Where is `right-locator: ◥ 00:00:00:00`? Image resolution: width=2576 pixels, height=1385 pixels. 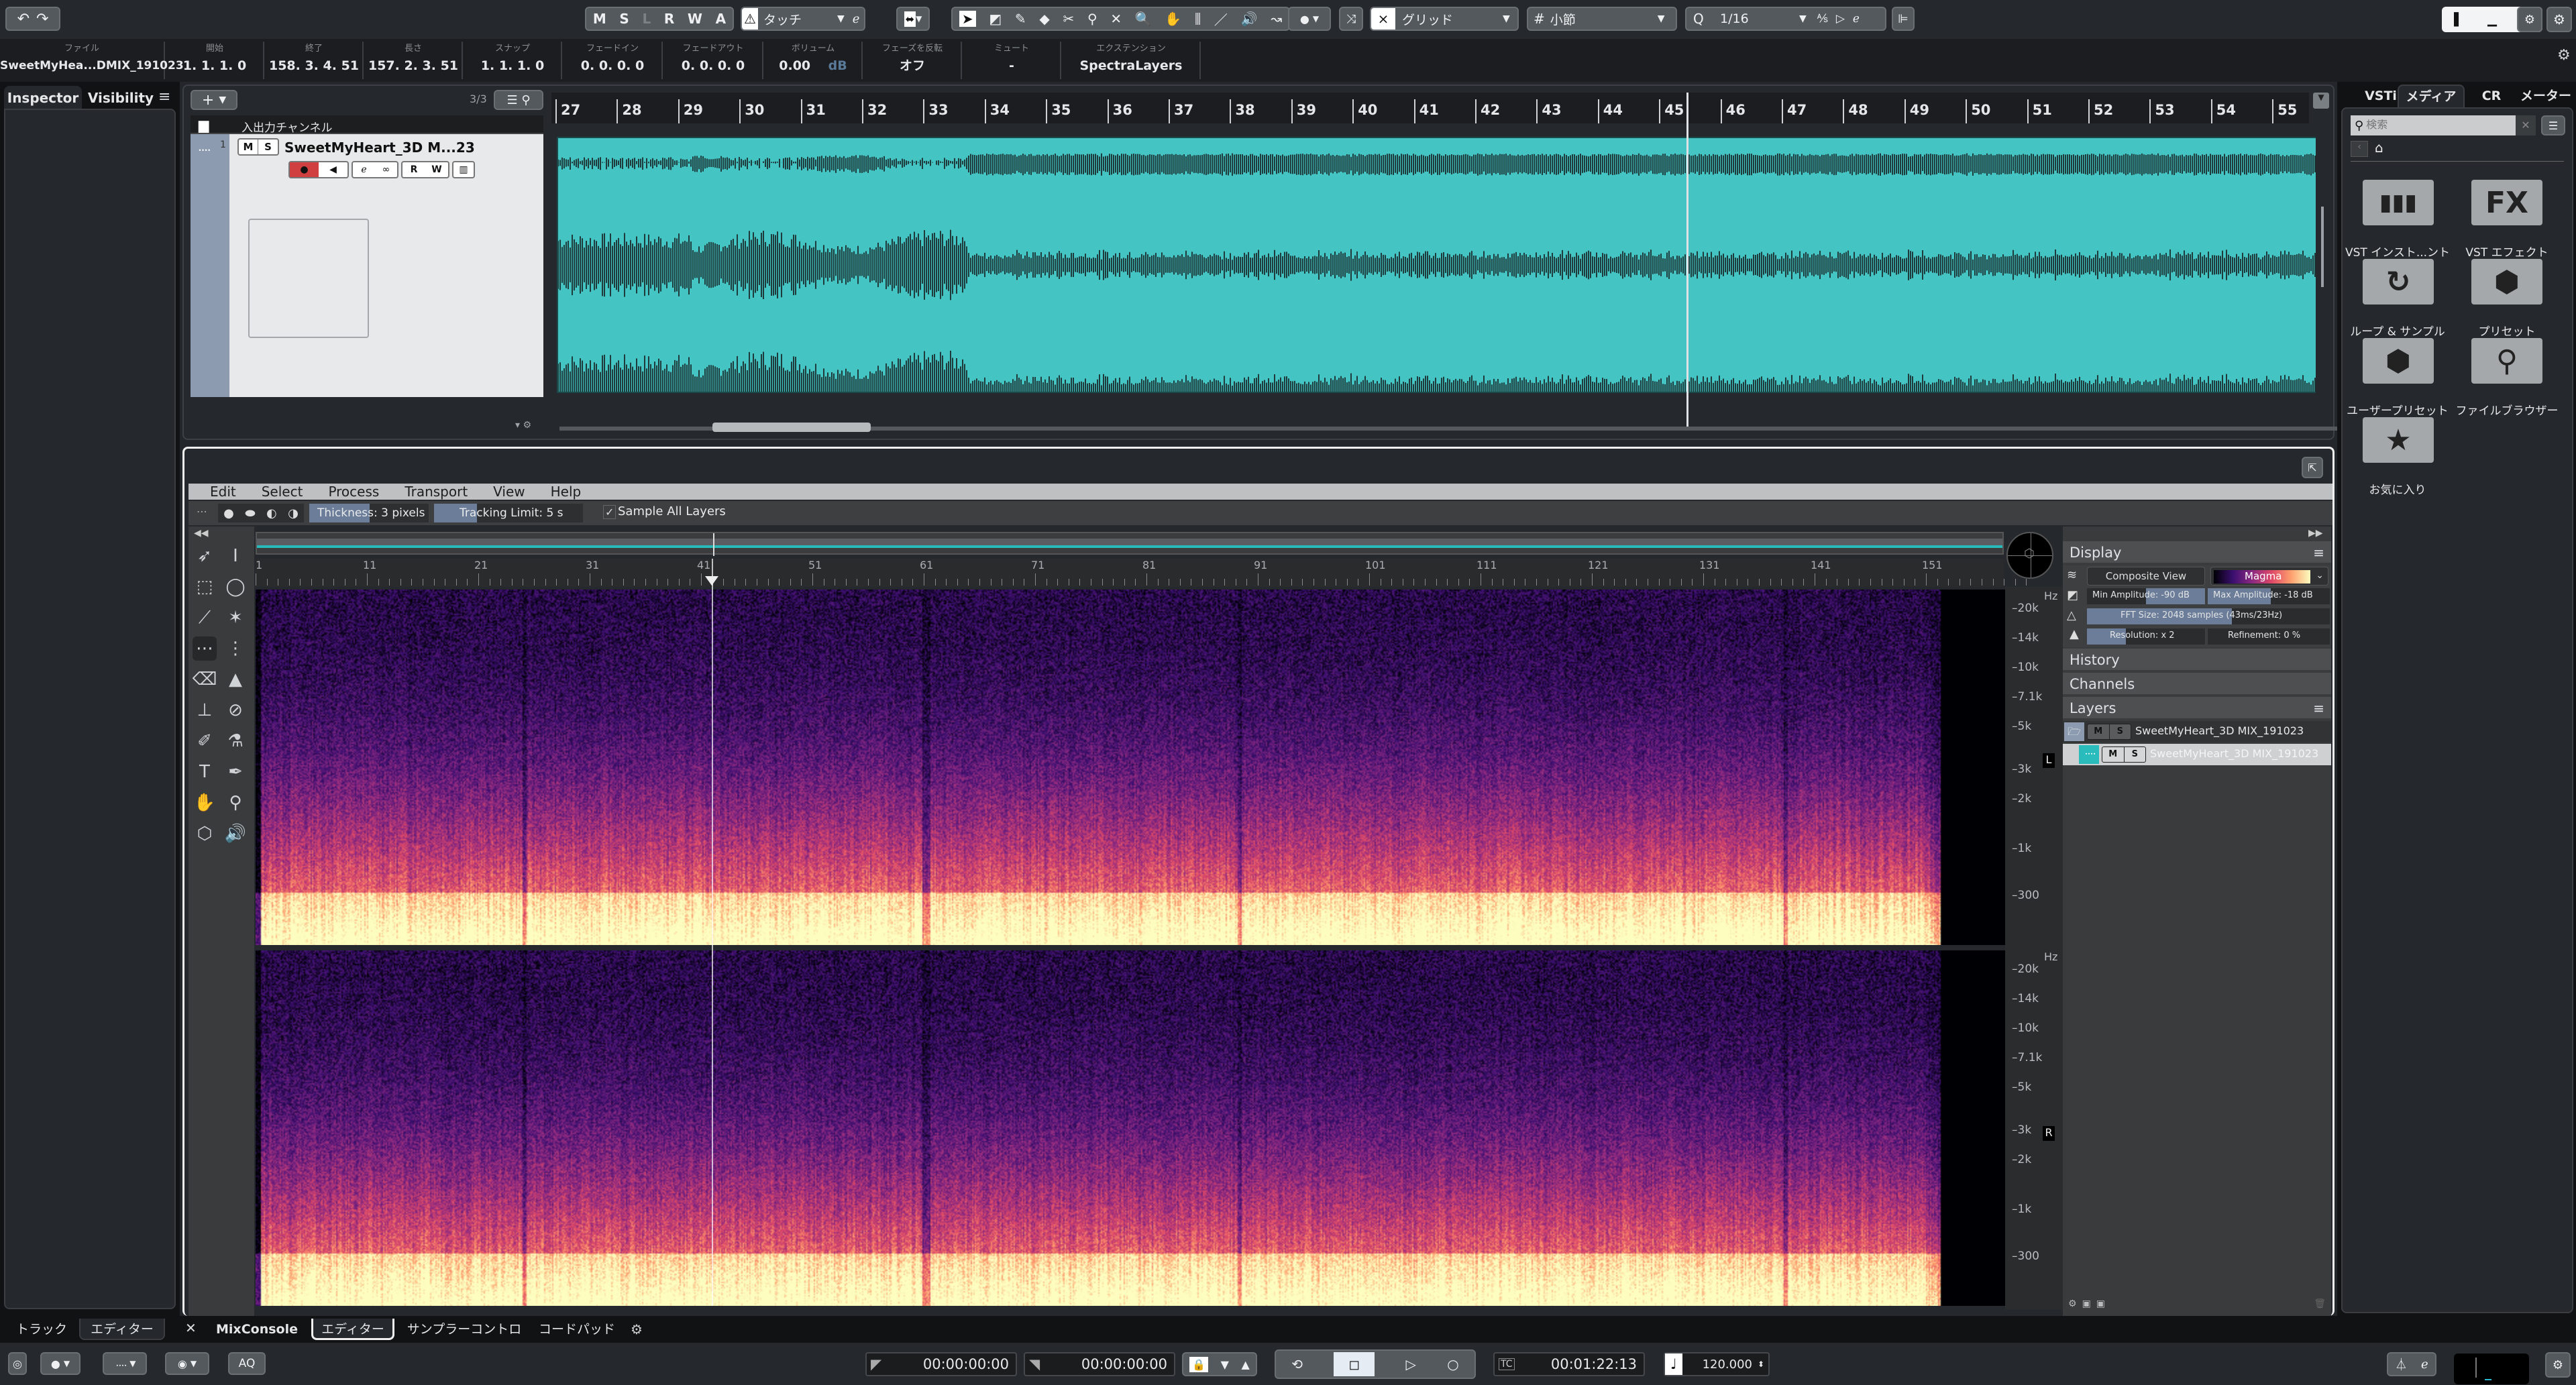 right-locator: ◥ 00:00:00:00 is located at coordinates (1099, 1364).